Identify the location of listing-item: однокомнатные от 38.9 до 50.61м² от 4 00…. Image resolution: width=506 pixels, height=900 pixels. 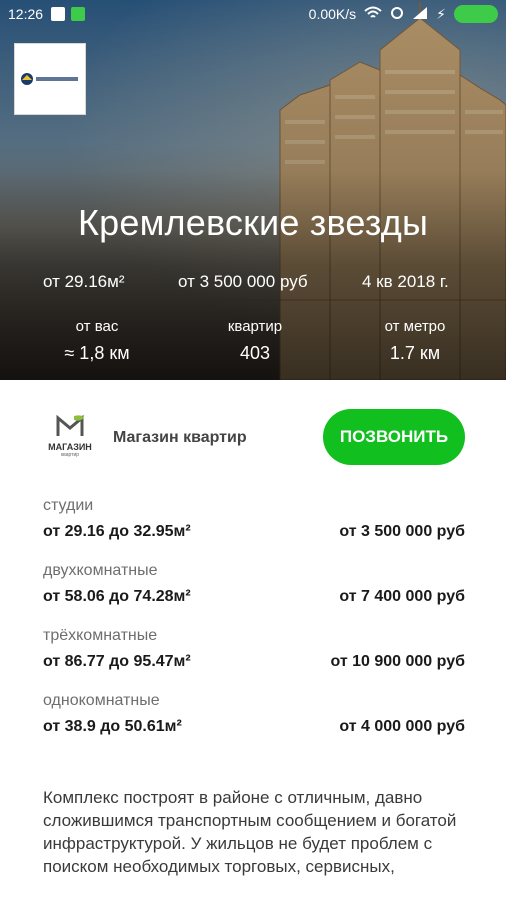
(254, 714).